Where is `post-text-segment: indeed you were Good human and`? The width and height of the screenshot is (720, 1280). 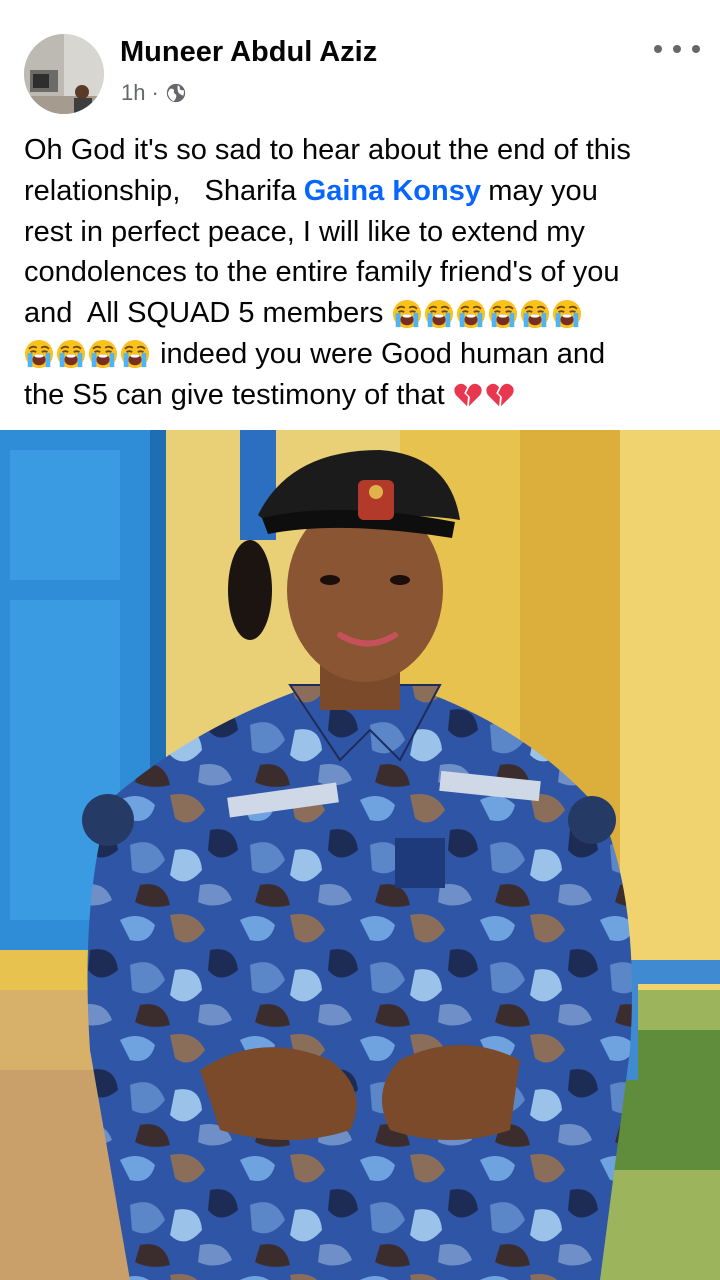
post-text-segment: indeed you were Good human and is located at coordinates (383, 353).